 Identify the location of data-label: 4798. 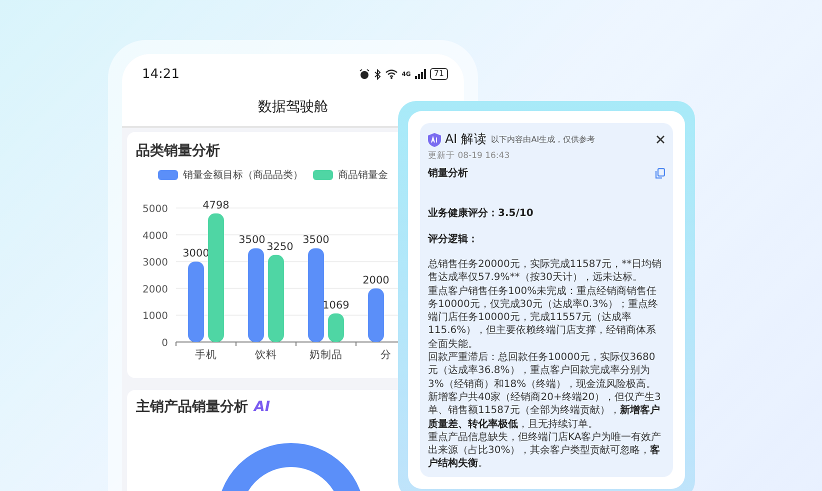
(216, 205).